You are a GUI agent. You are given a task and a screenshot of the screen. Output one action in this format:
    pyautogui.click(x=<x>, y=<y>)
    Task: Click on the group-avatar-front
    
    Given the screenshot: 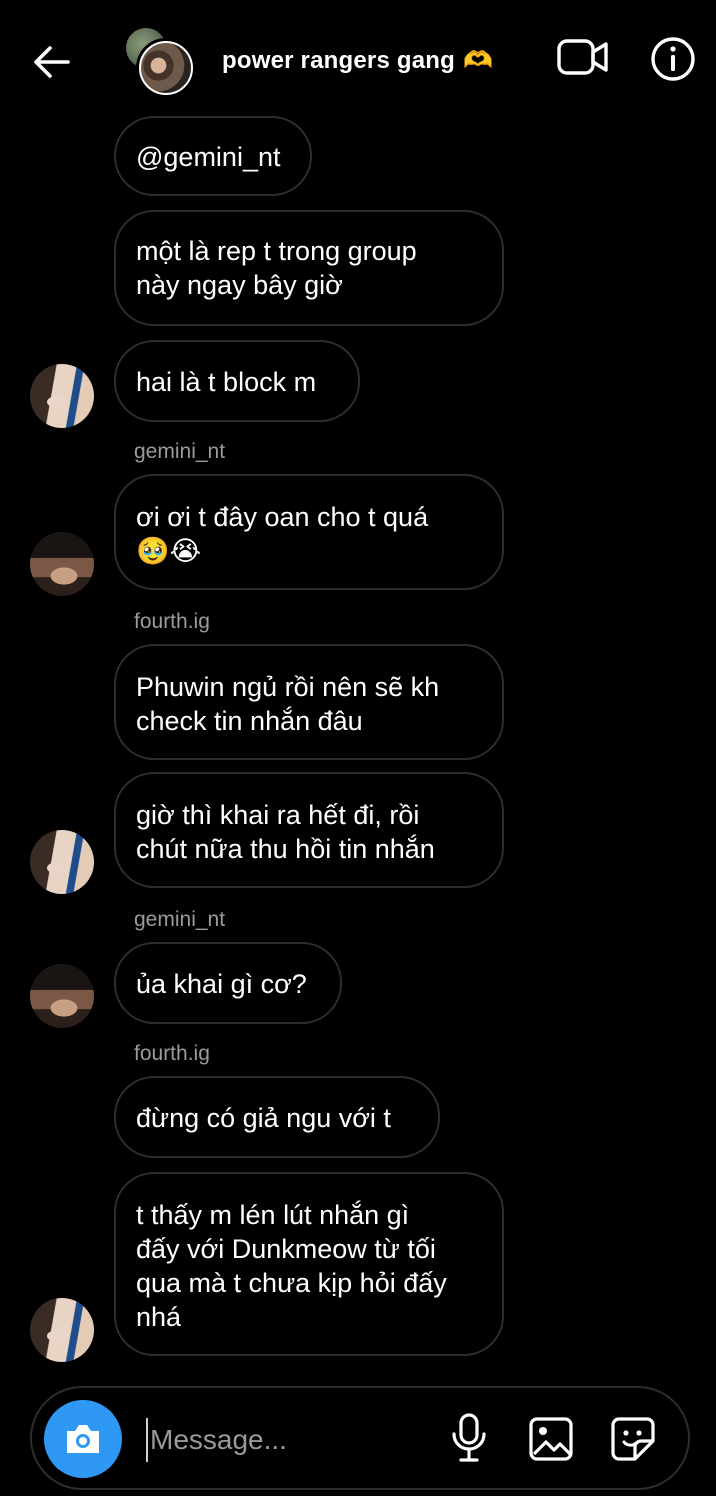 What is the action you would take?
    pyautogui.click(x=166, y=68)
    